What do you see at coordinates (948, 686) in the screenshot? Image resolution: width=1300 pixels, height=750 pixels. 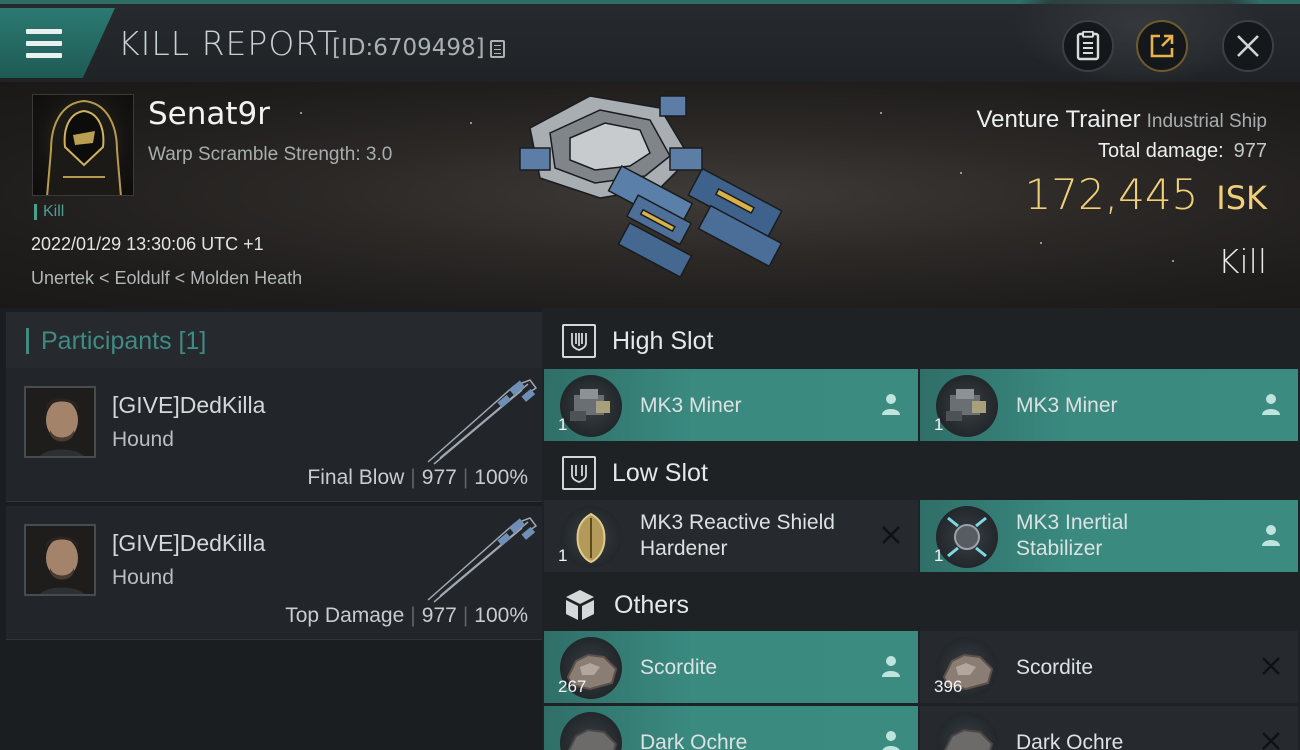 I see `item-quantity: 396` at bounding box center [948, 686].